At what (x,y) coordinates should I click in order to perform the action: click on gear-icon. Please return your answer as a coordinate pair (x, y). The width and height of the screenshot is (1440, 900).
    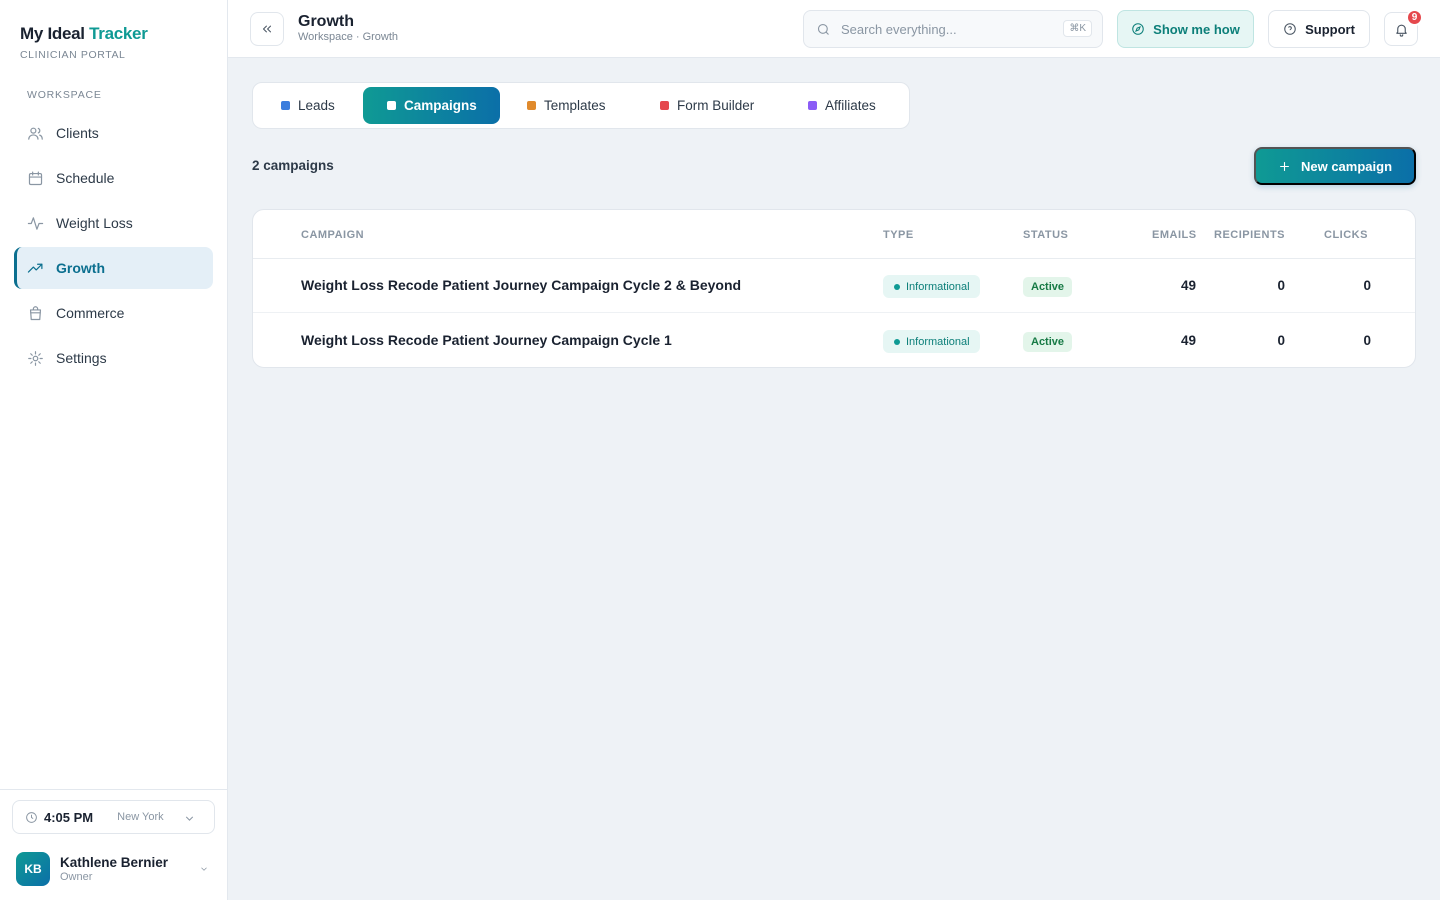
    Looking at the image, I should click on (35, 358).